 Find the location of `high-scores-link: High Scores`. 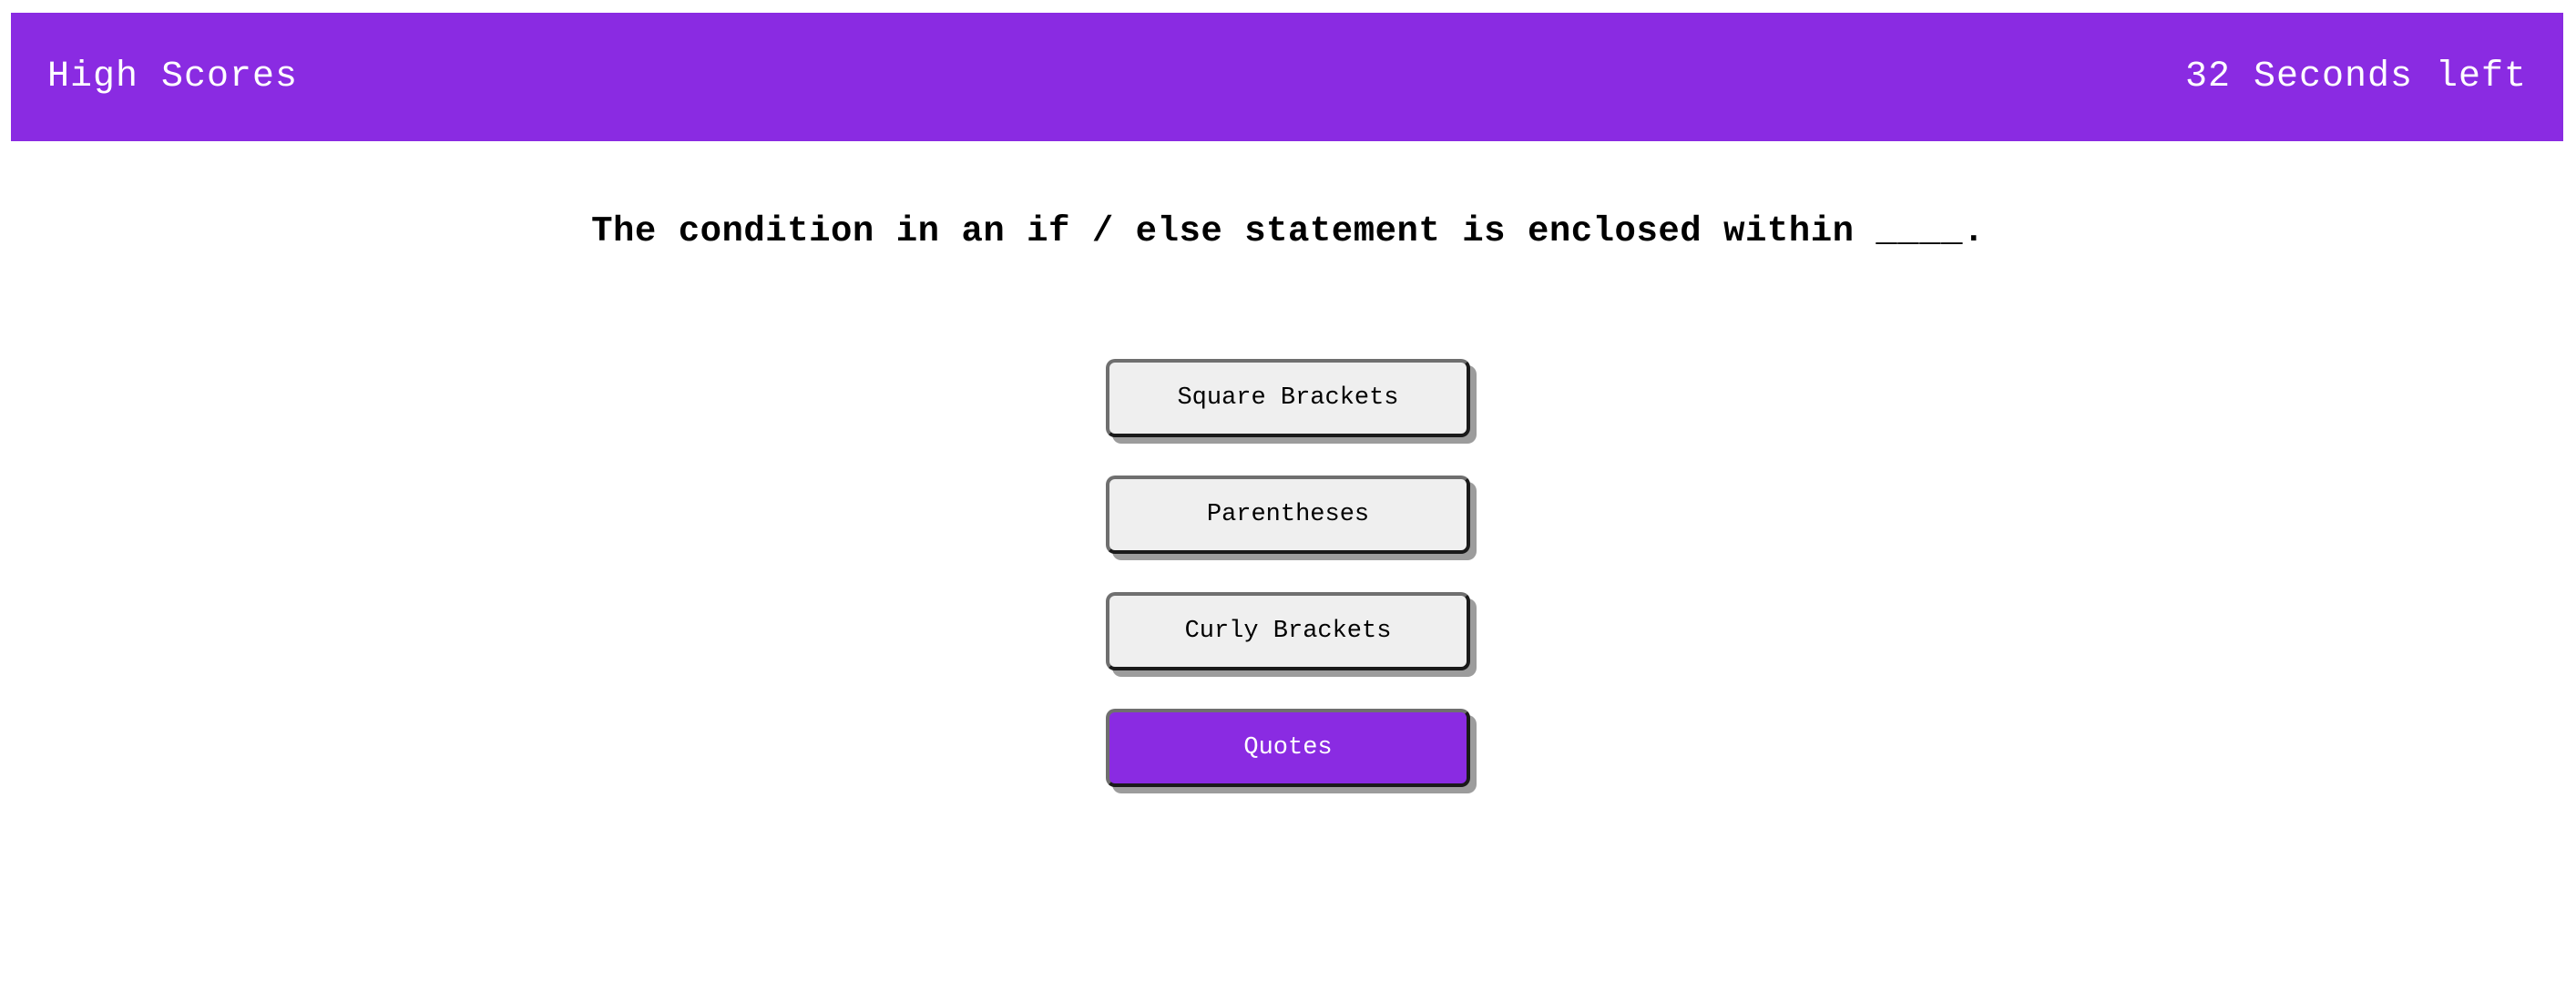

high-scores-link: High Scores is located at coordinates (172, 76).